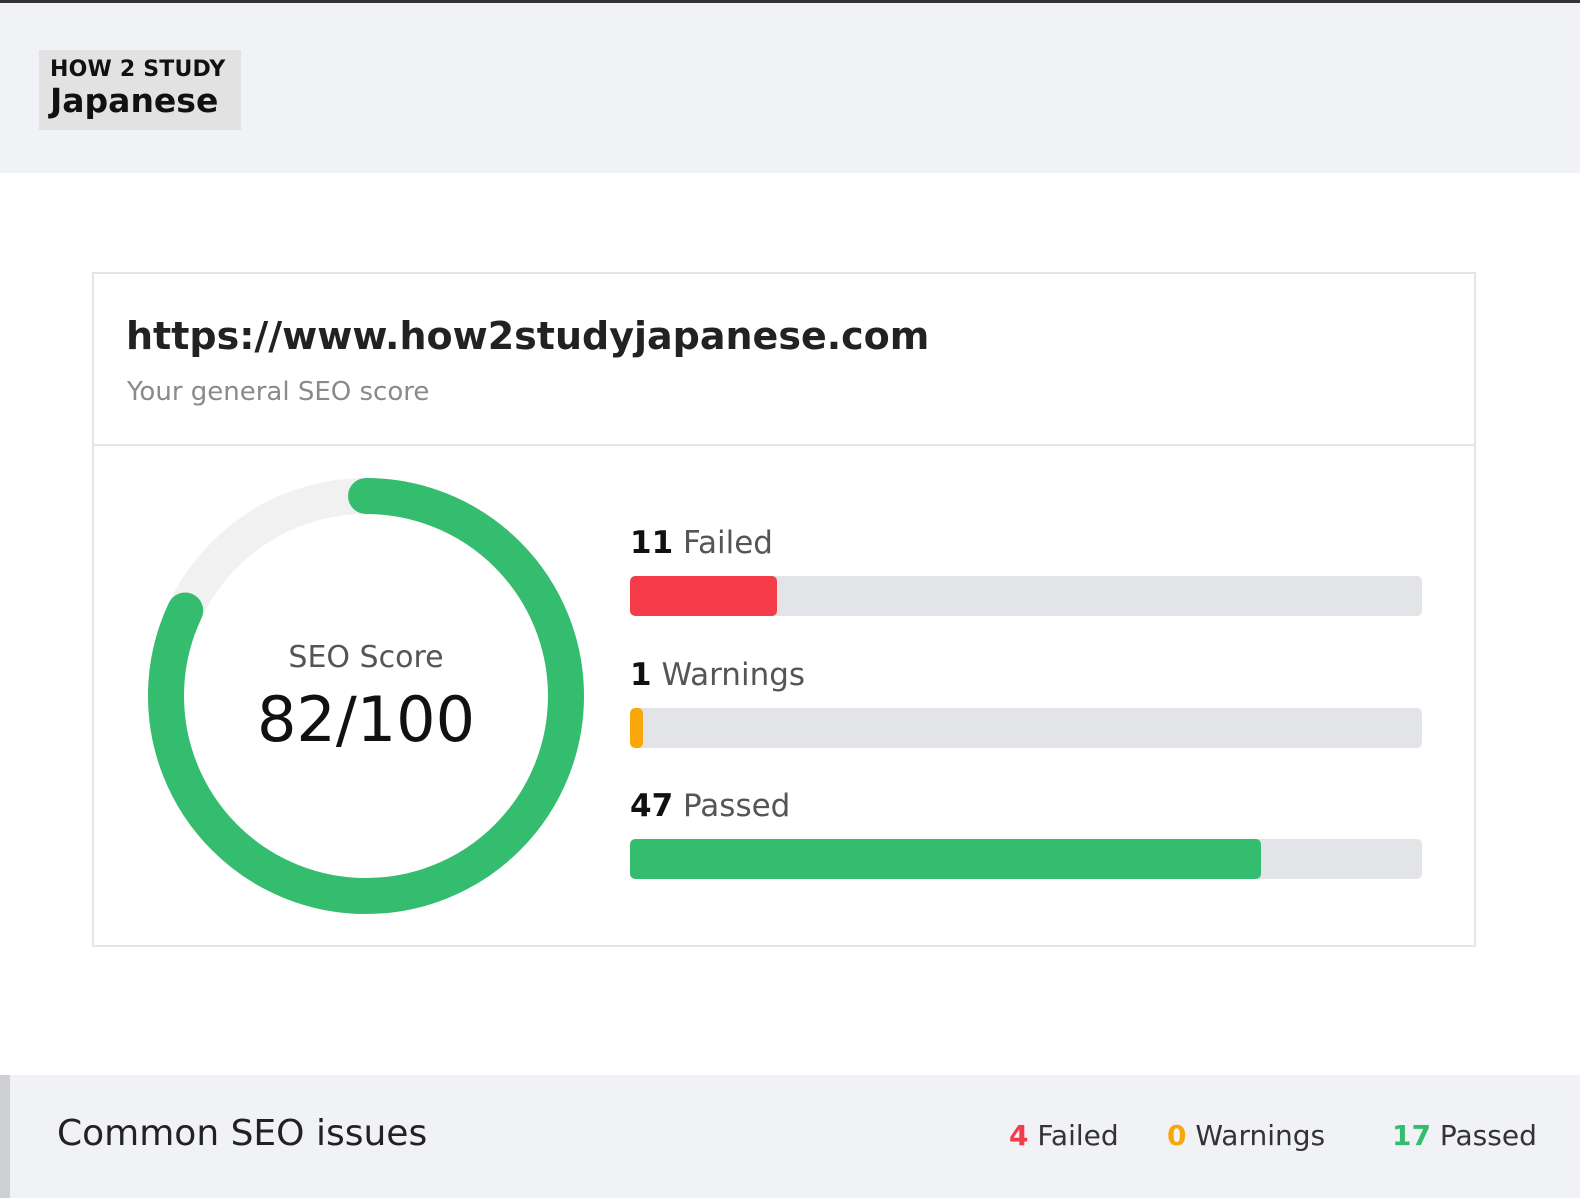 Image resolution: width=1580 pixels, height=1198 pixels. What do you see at coordinates (1488, 1135) in the screenshot?
I see `section-passed-label: Passed` at bounding box center [1488, 1135].